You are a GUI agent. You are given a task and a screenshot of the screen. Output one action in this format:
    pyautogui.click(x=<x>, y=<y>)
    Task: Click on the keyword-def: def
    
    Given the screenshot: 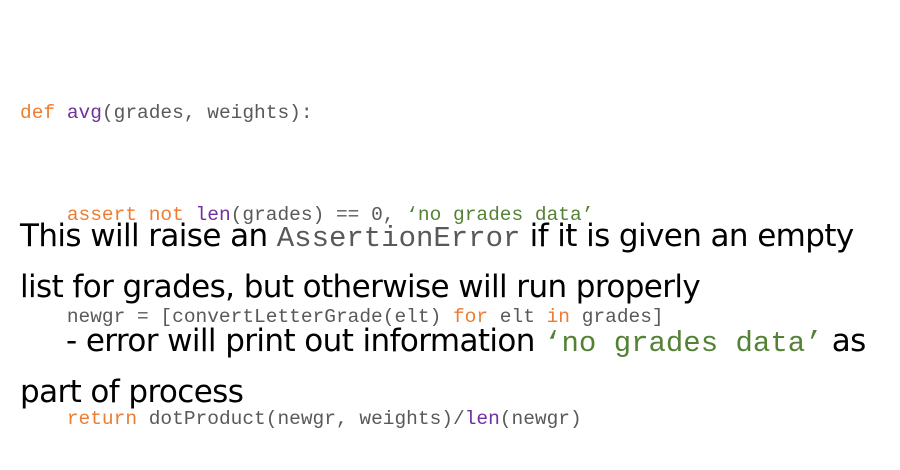 What is the action you would take?
    pyautogui.click(x=38, y=113)
    